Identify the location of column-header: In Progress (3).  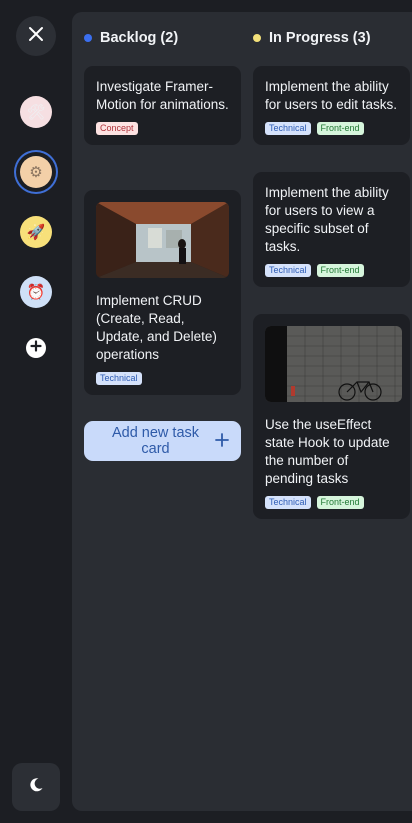
(312, 38).